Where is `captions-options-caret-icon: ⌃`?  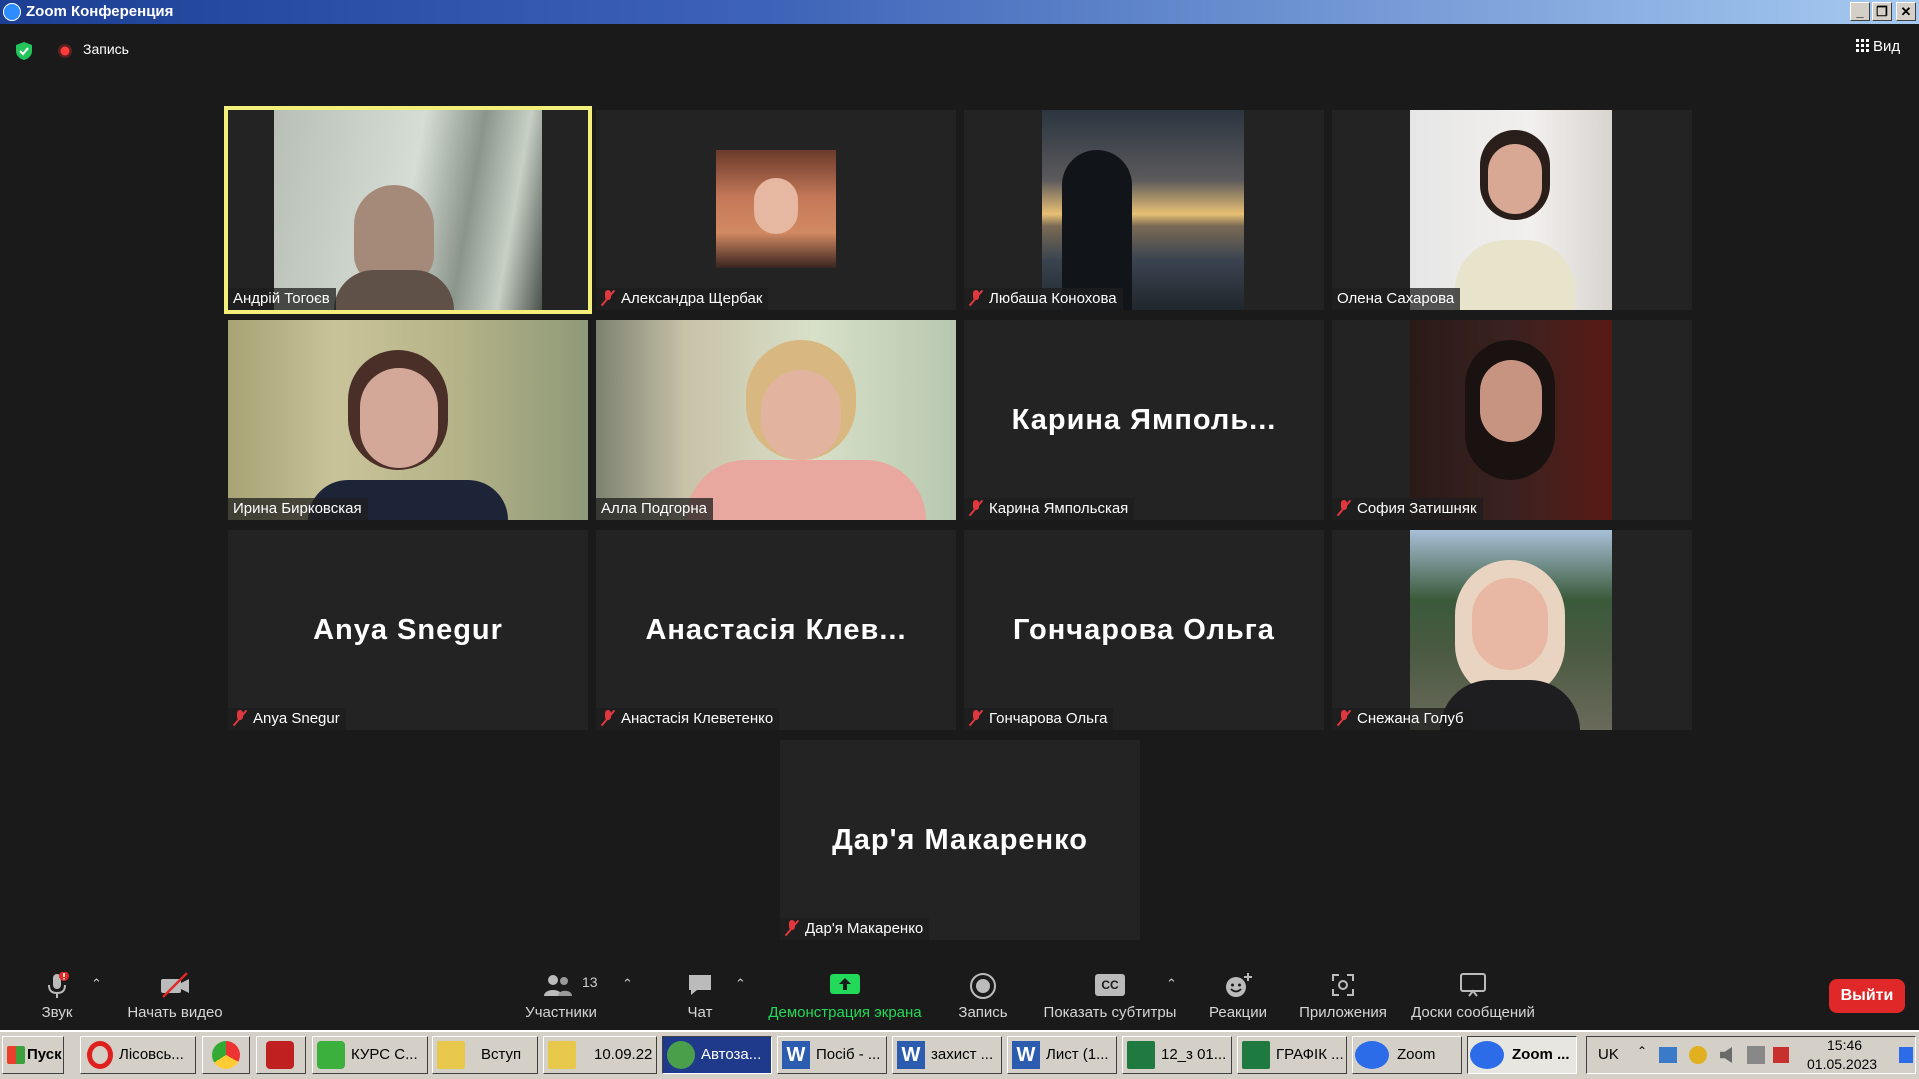
captions-options-caret-icon: ⌃ is located at coordinates (1171, 984).